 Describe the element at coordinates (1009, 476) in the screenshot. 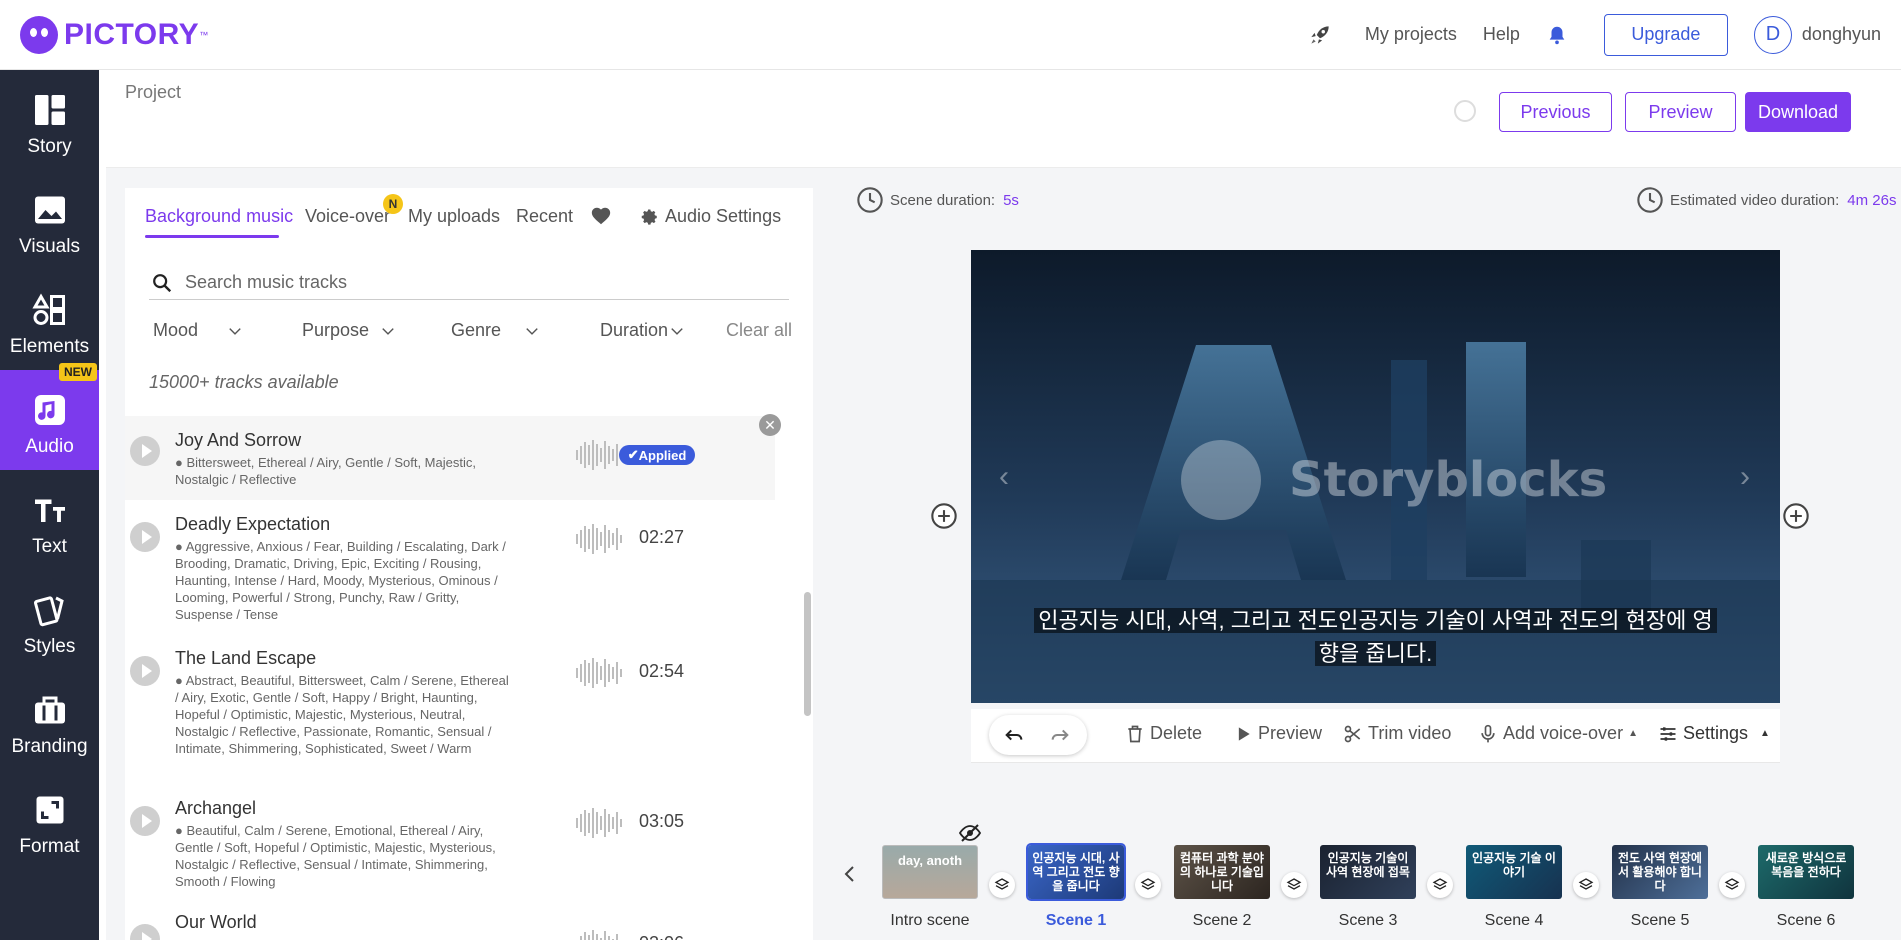

I see `video-prev-arrow-icon: ‹` at that location.